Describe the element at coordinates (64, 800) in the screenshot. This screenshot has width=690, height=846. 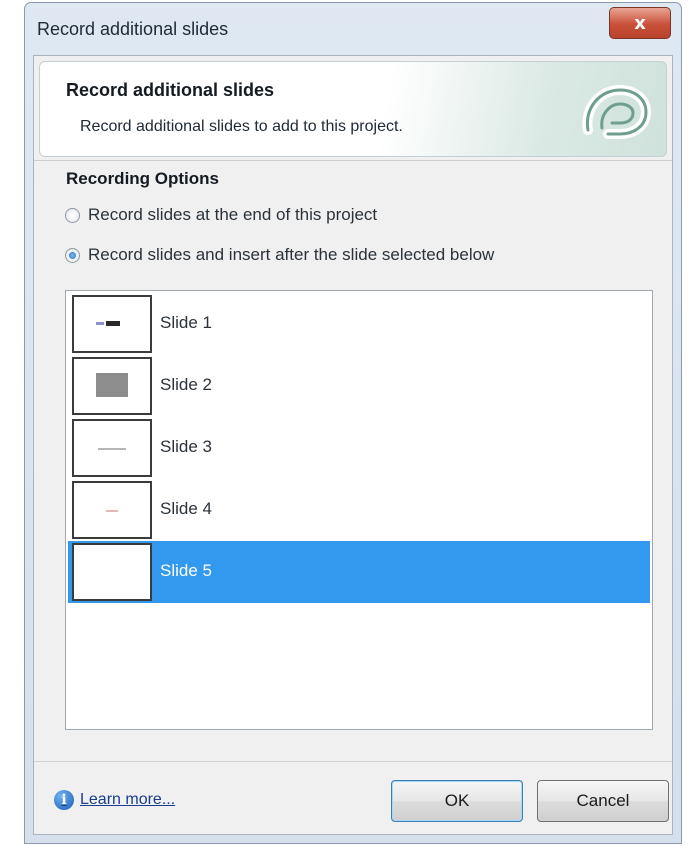
I see `info-icon: i` at that location.